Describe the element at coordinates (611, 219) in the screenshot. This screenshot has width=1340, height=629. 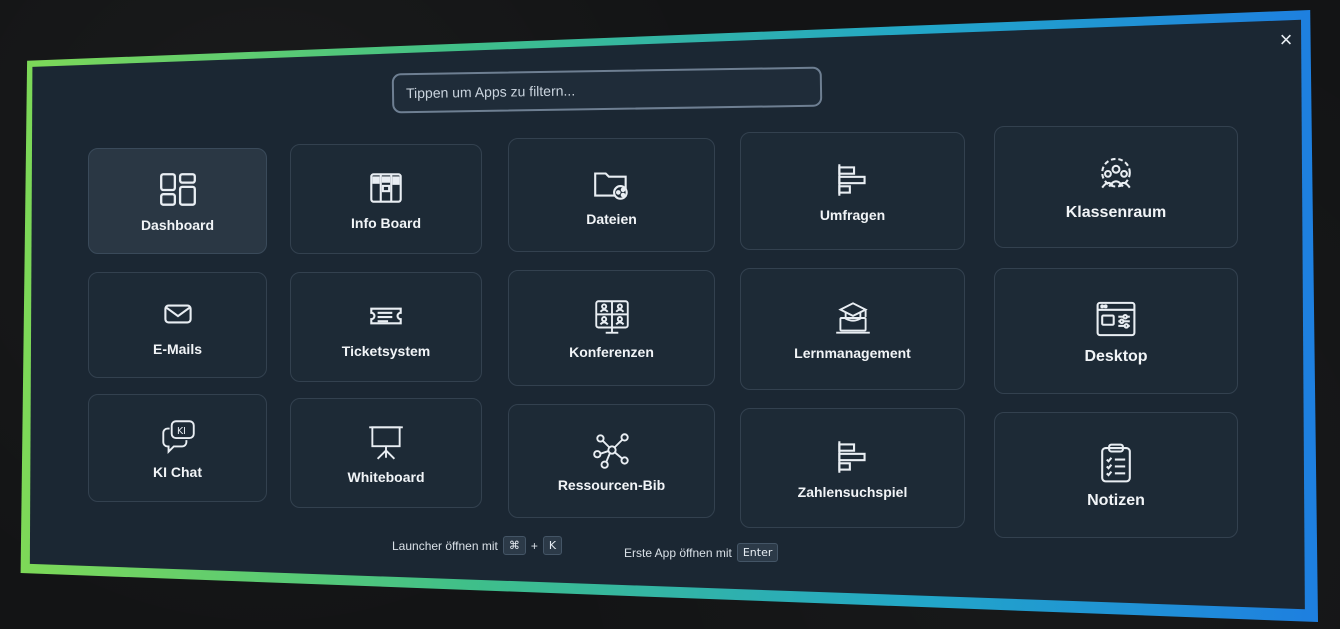
I see `app-label: Dateien` at that location.